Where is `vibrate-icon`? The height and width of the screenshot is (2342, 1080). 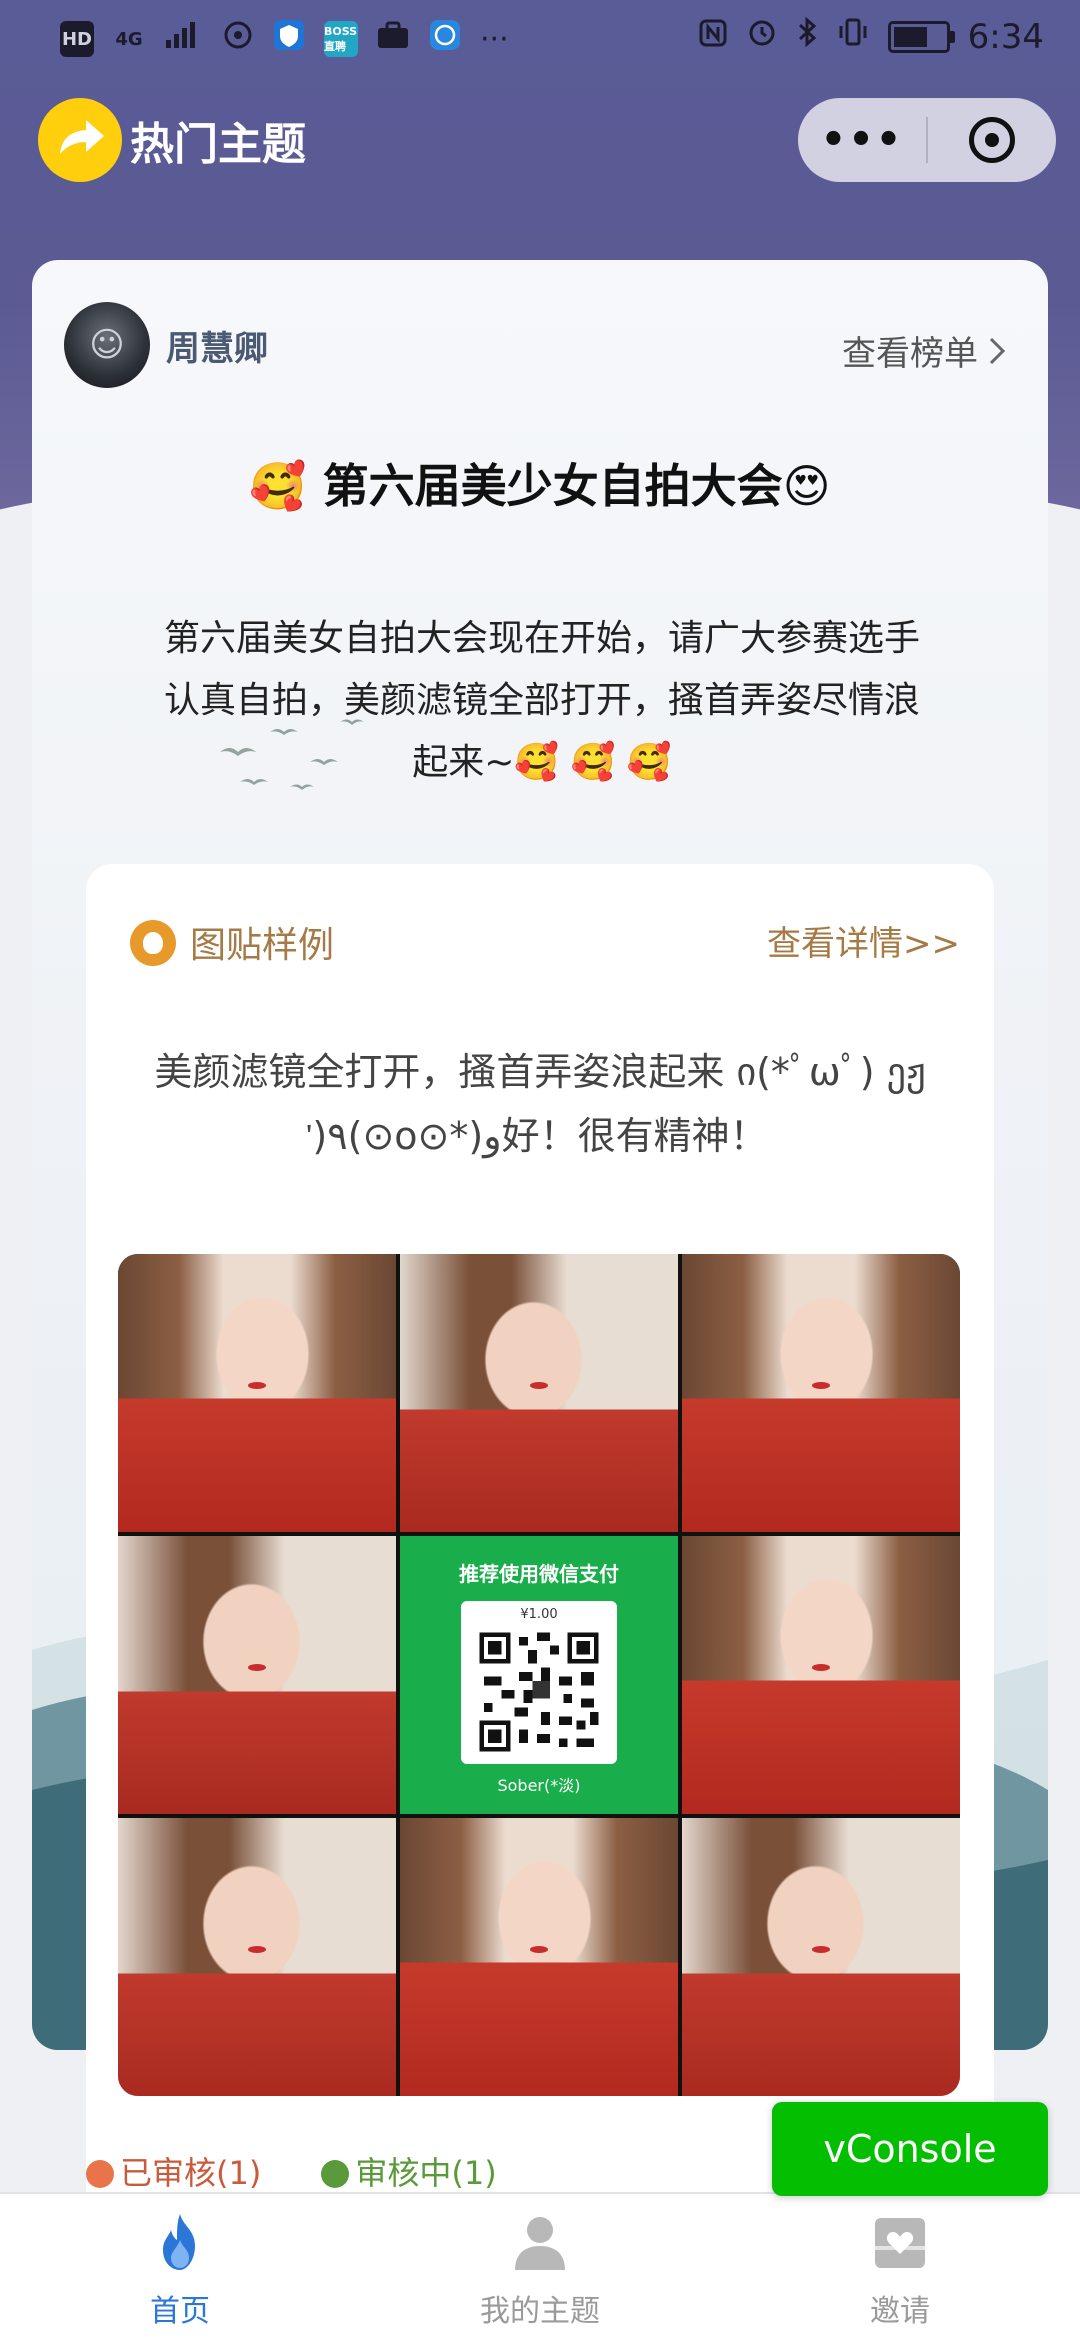
vibrate-icon is located at coordinates (853, 36).